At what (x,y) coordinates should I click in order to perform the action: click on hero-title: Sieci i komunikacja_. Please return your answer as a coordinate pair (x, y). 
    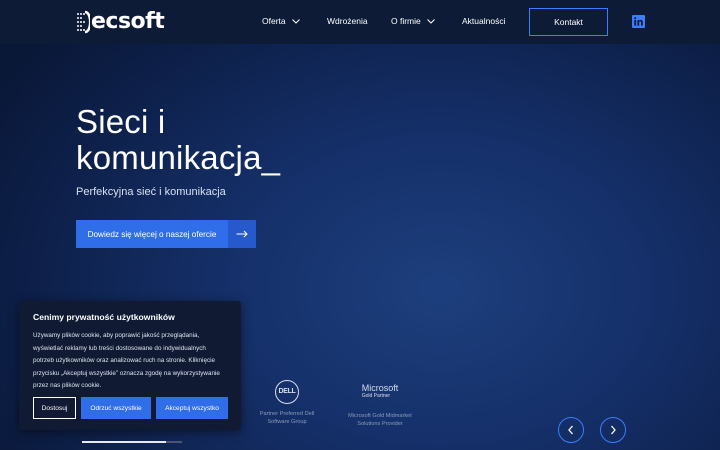
    Looking at the image, I should click on (226, 140).